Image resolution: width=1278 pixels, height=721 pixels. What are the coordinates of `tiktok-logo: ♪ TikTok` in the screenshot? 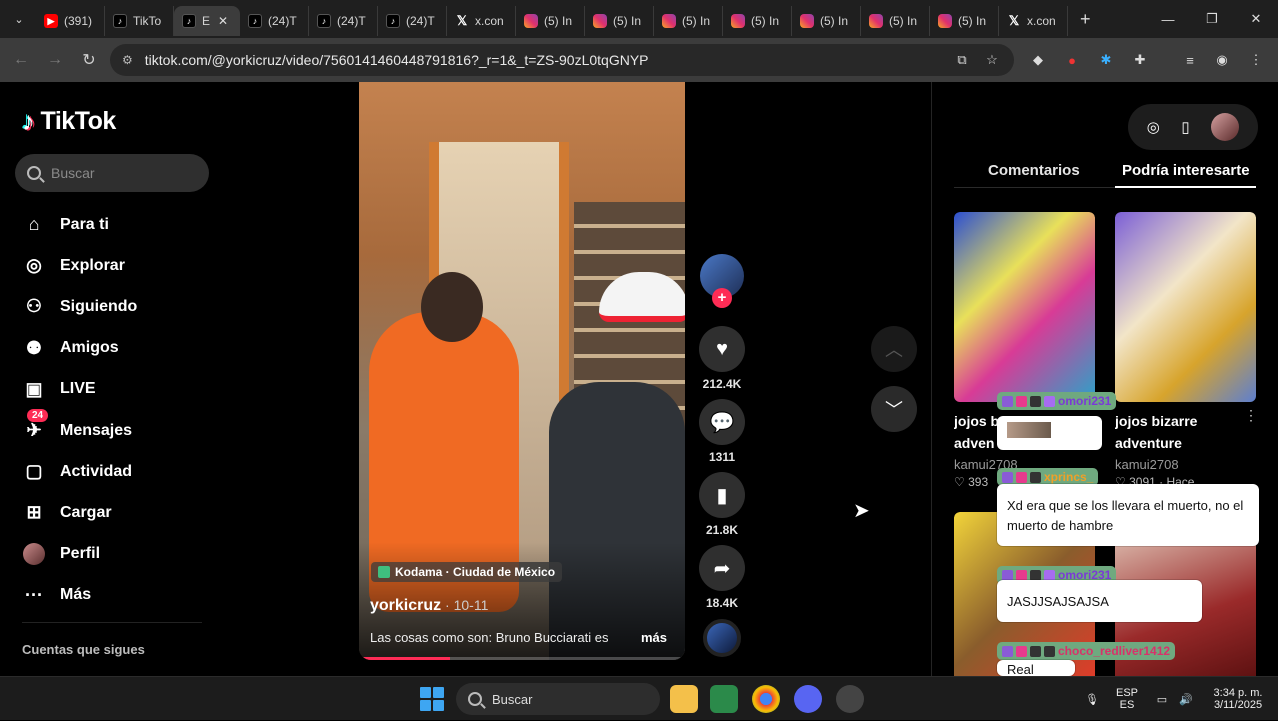 It's located at (69, 121).